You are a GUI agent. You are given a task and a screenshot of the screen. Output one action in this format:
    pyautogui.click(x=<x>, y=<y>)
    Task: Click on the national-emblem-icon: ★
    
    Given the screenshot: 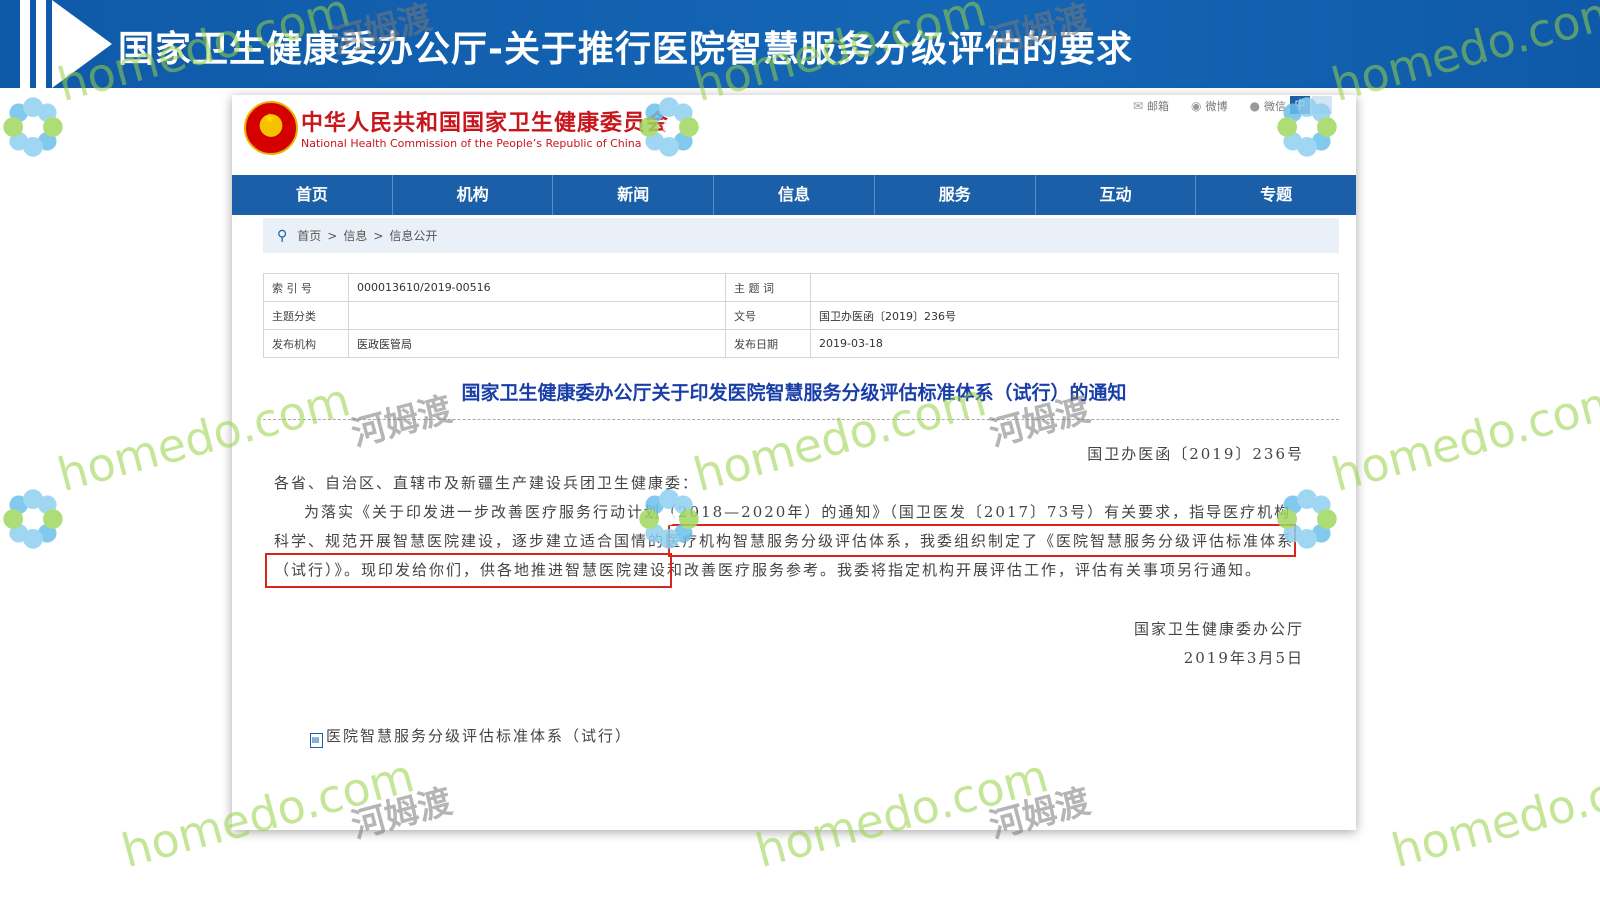 What is the action you would take?
    pyautogui.click(x=271, y=128)
    